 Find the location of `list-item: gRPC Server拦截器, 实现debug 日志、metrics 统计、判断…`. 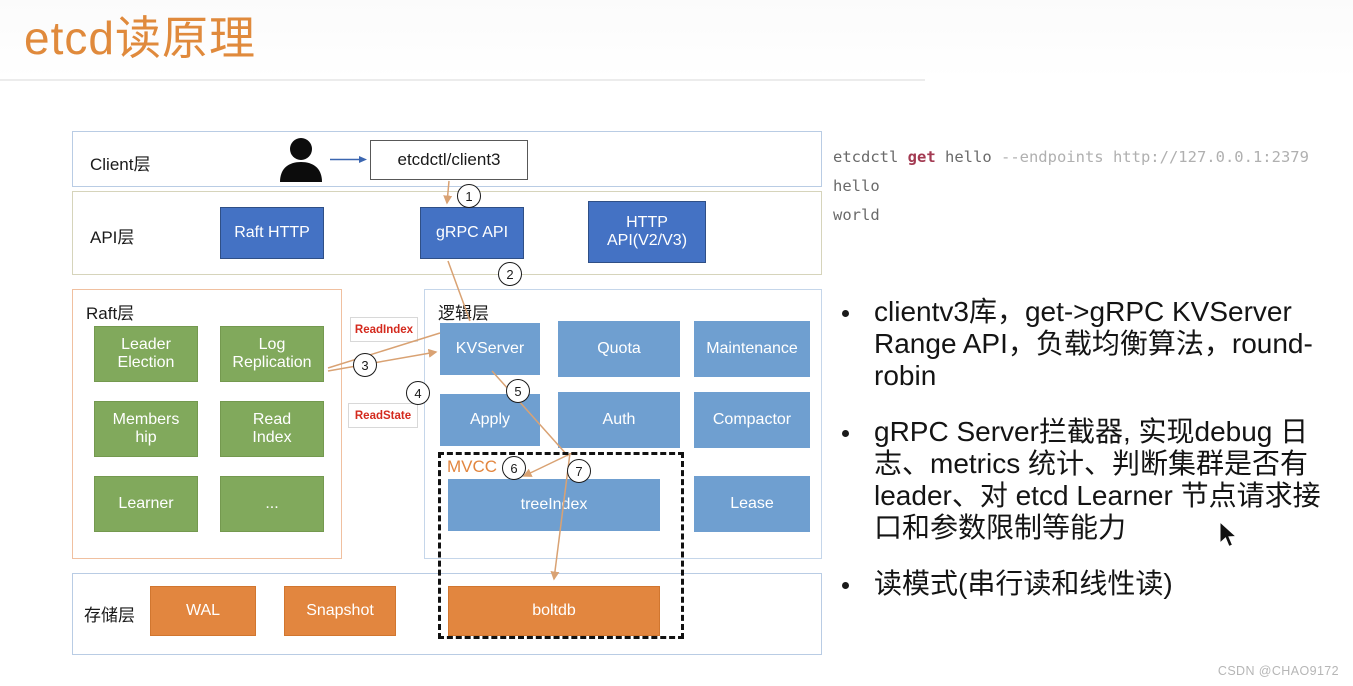

list-item: gRPC Server拦截器, 实现debug 日志、metrics 统计、判断… is located at coordinates (1090, 480).